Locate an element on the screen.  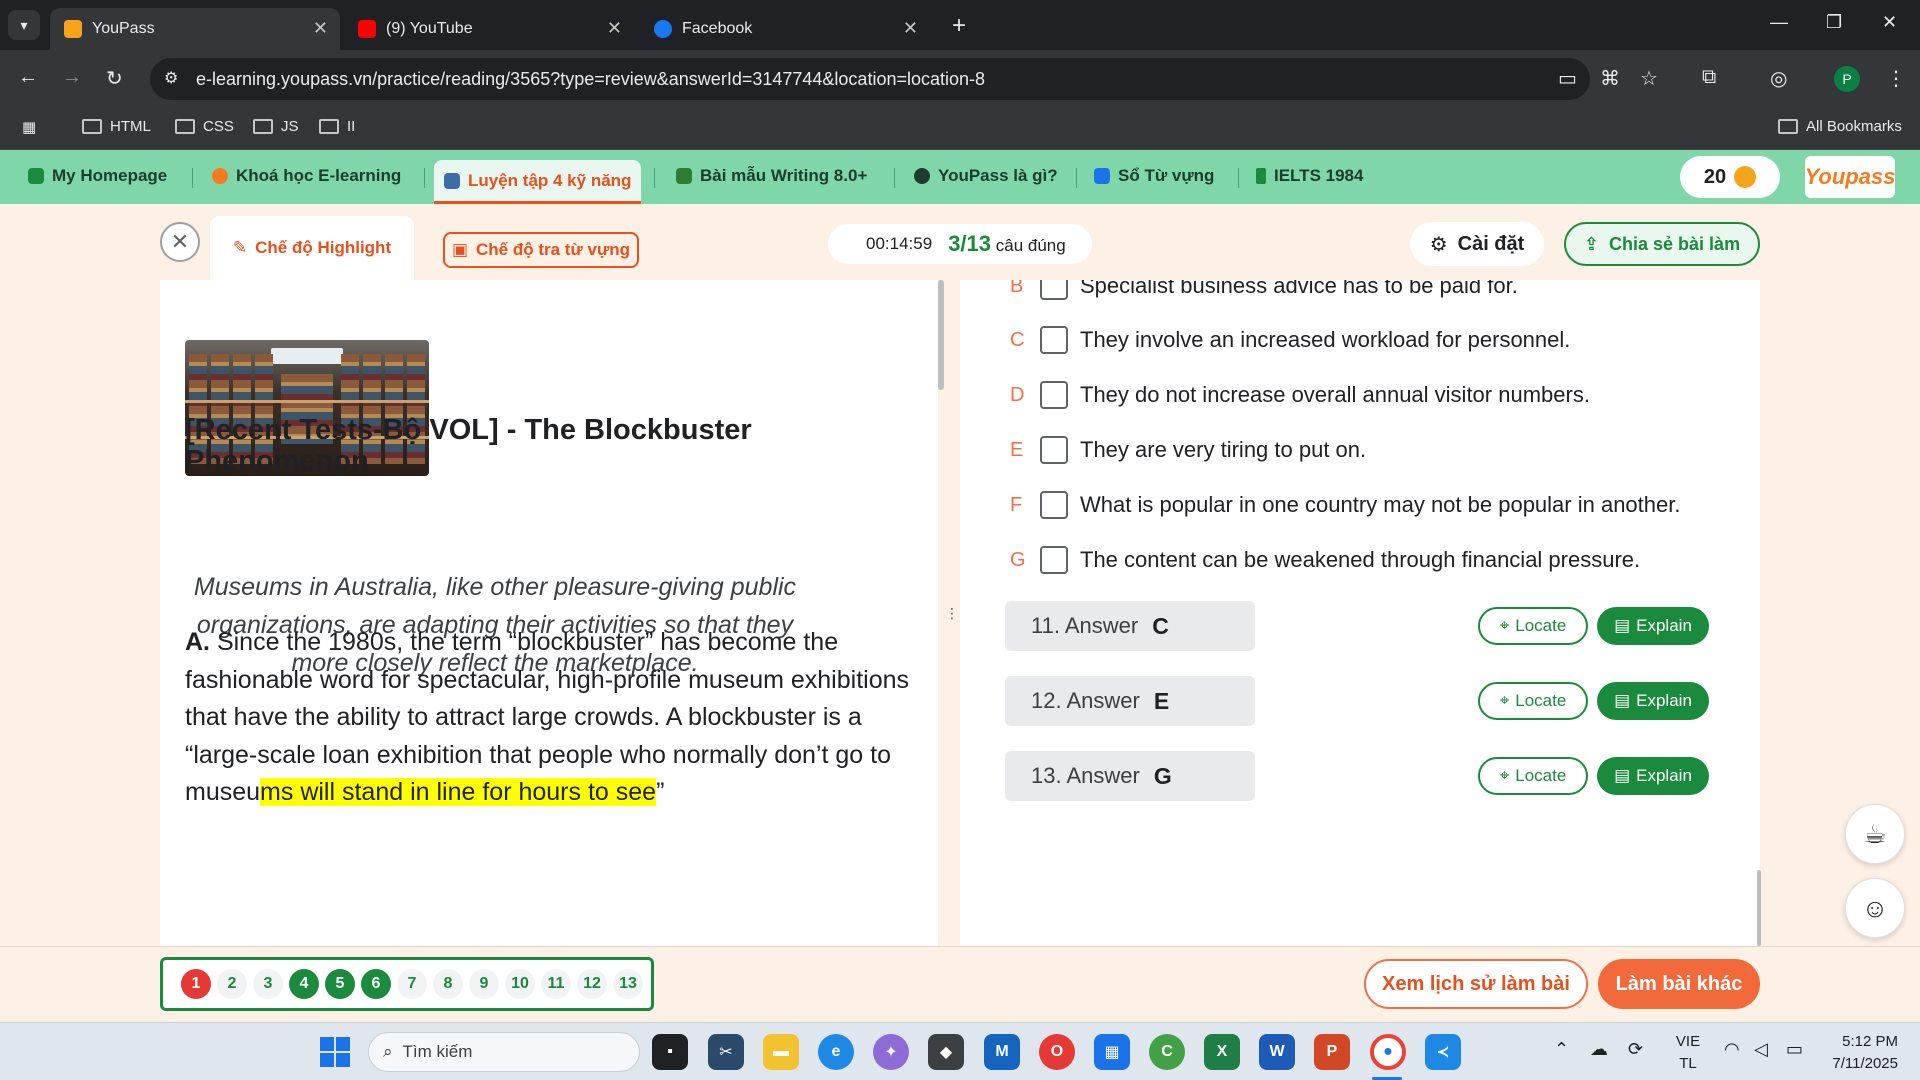
vscode-icon: ≺ is located at coordinates (1443, 1052).